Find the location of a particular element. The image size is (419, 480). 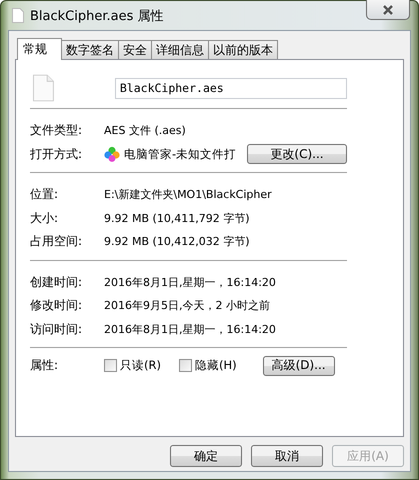

tab: 安全 is located at coordinates (135, 49).